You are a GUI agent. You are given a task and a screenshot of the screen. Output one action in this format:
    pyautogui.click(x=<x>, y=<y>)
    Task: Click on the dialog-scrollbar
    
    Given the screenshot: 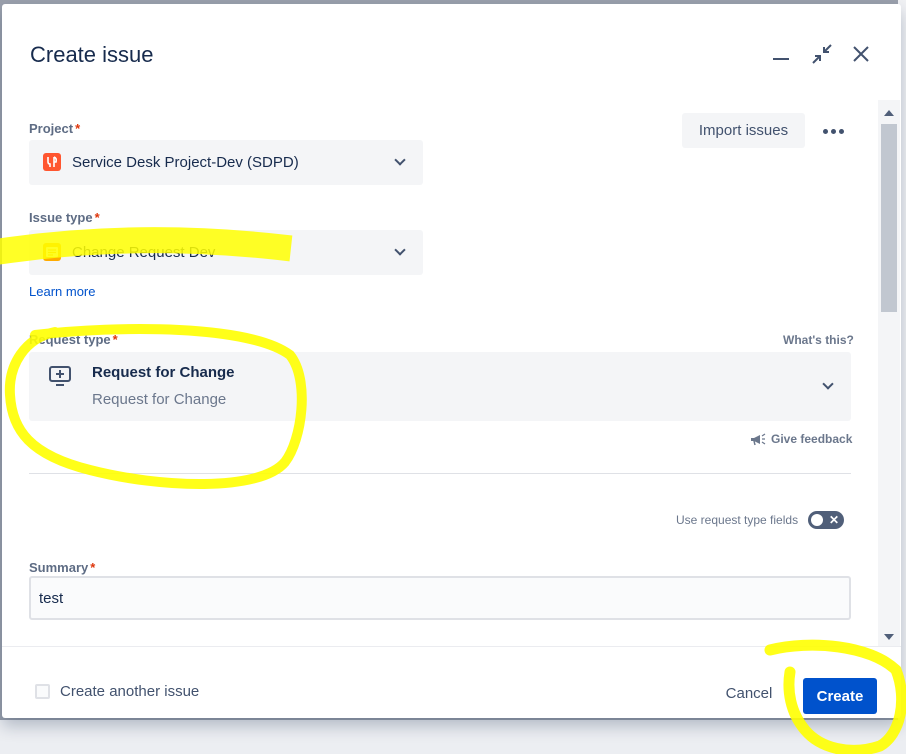 What is the action you would take?
    pyautogui.click(x=889, y=373)
    